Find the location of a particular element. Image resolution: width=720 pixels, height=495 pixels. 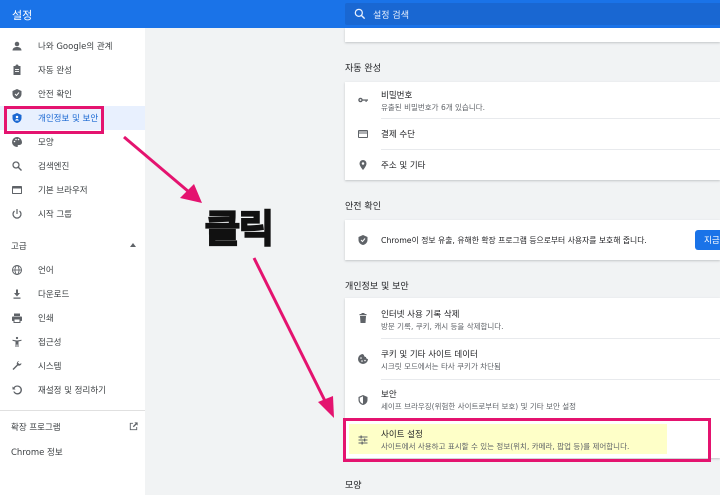

sidebar-item-label: 검색엔진 is located at coordinates (54, 167).